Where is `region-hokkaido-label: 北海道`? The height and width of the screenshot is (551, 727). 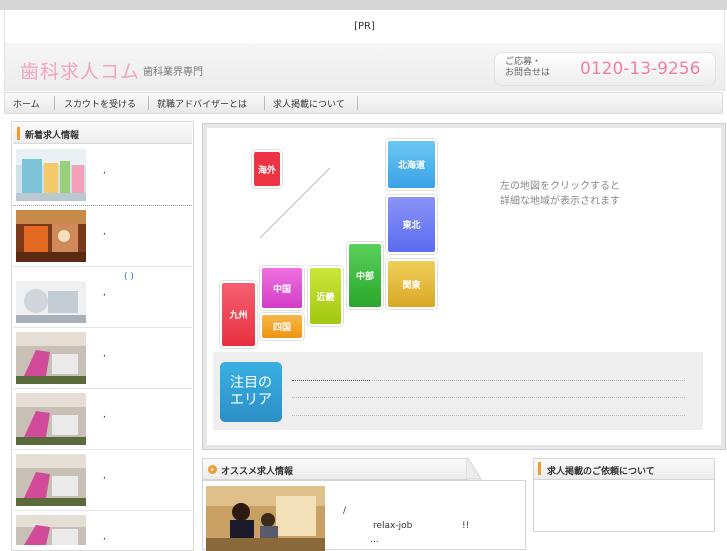 region-hokkaido-label: 北海道 is located at coordinates (411, 166).